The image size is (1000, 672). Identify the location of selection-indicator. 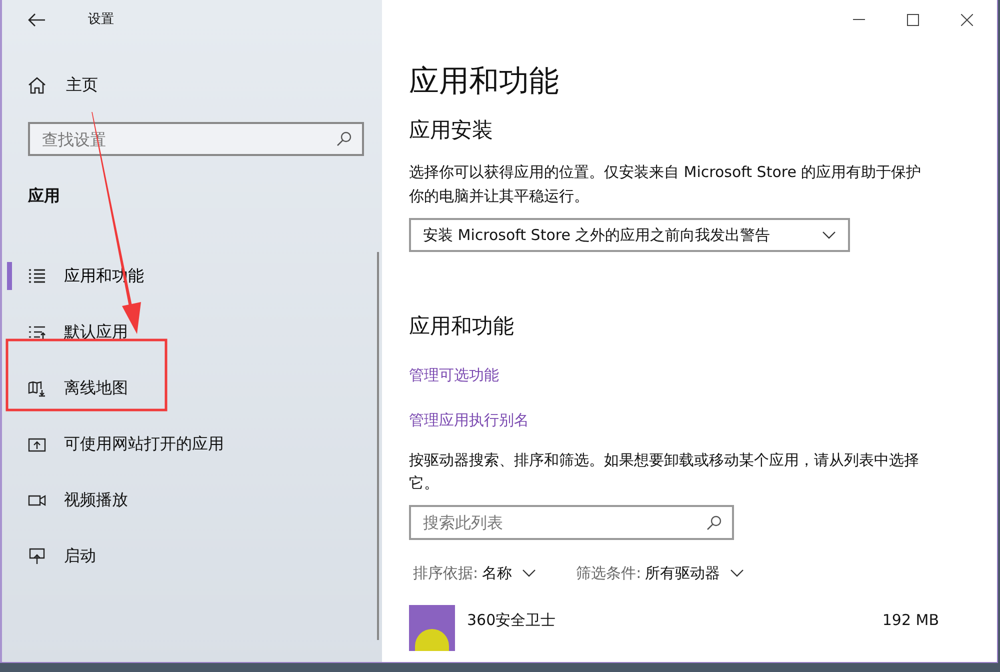
(9, 276).